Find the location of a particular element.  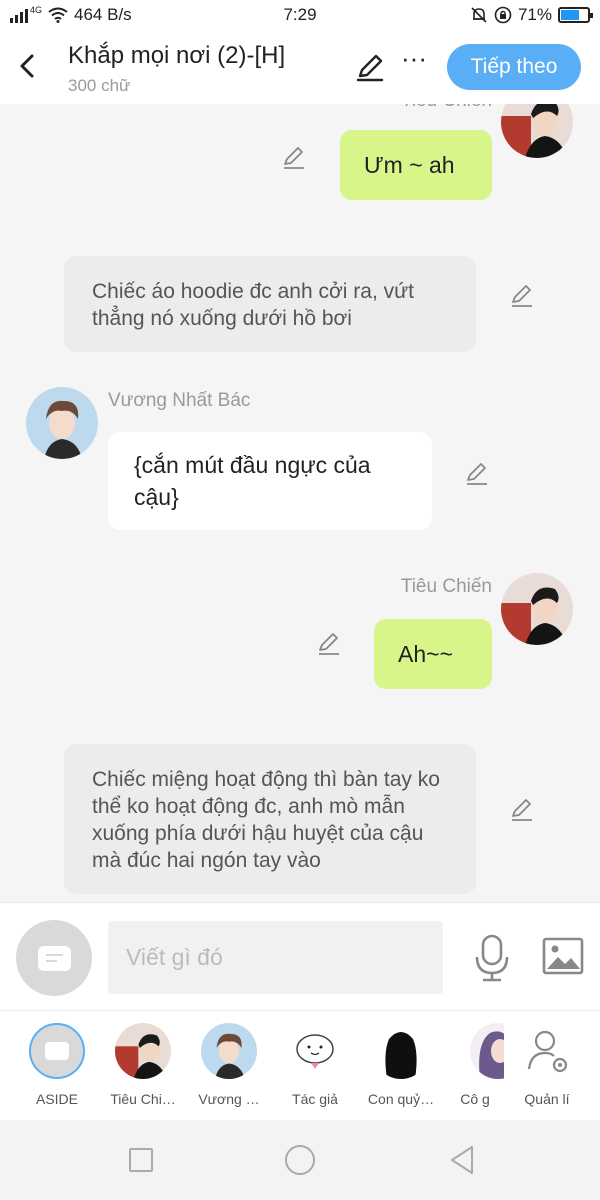

clock: 7:29 is located at coordinates (300, 14).